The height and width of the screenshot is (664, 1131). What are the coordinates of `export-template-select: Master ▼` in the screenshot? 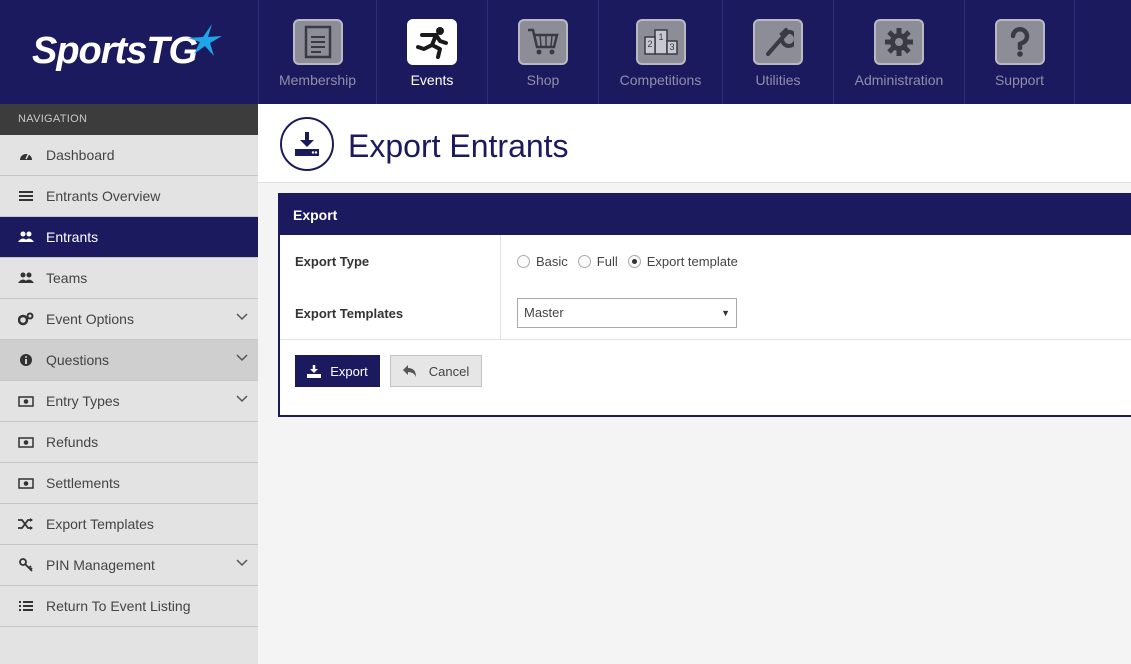 It's located at (627, 313).